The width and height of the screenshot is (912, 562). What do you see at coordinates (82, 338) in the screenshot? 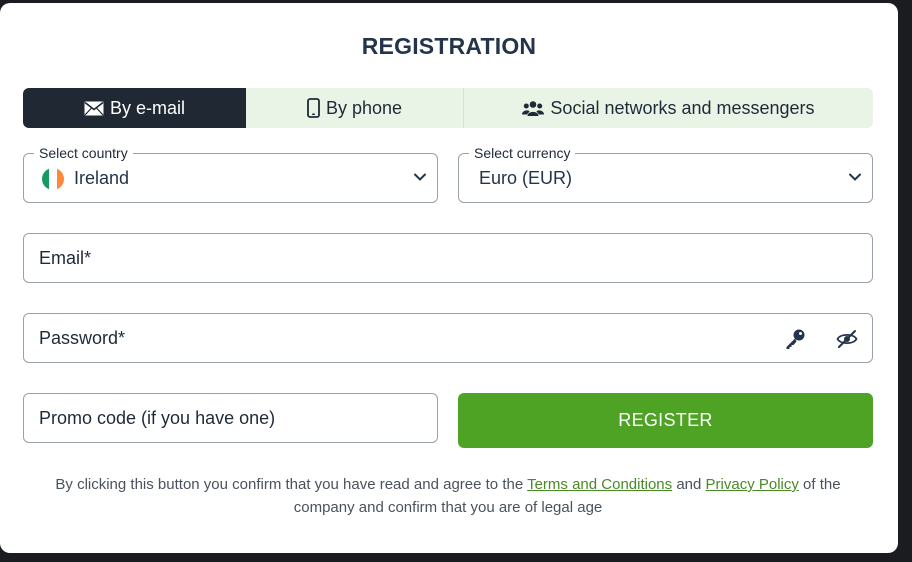
I see `password-placeholder: Password*` at bounding box center [82, 338].